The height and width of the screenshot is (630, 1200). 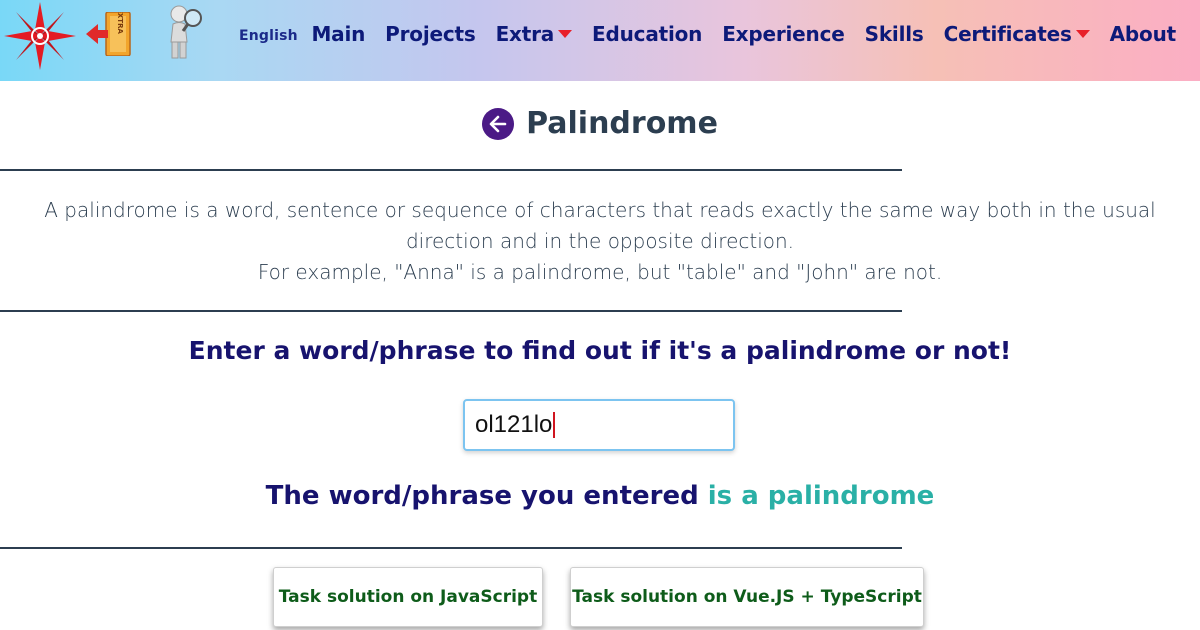 I want to click on nav-label: Projects, so click(x=430, y=34).